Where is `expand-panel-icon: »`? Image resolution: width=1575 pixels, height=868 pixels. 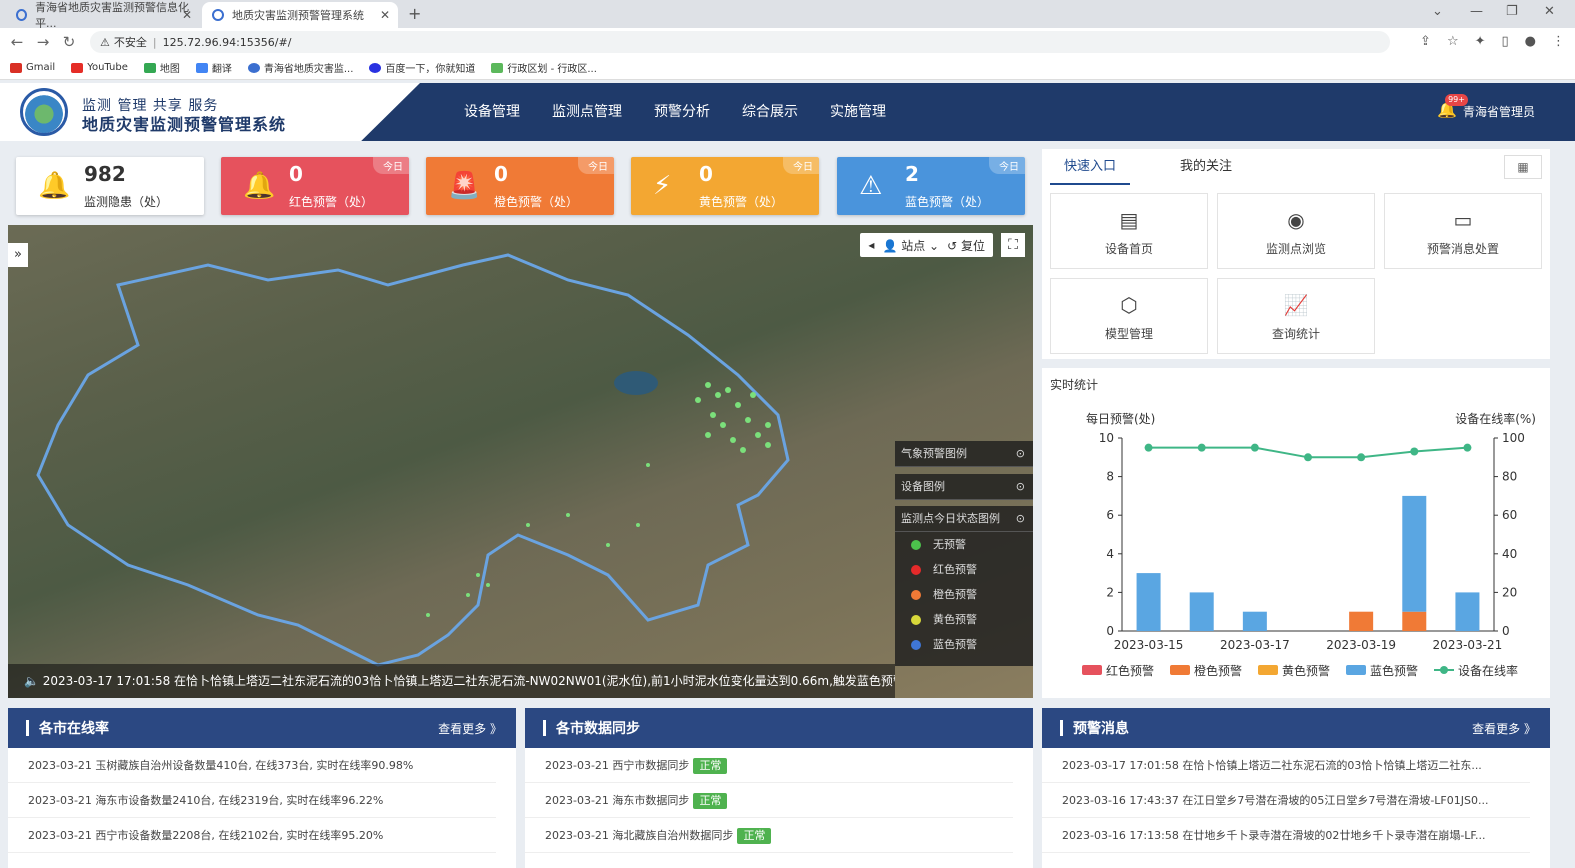
expand-panel-icon: » is located at coordinates (18, 255).